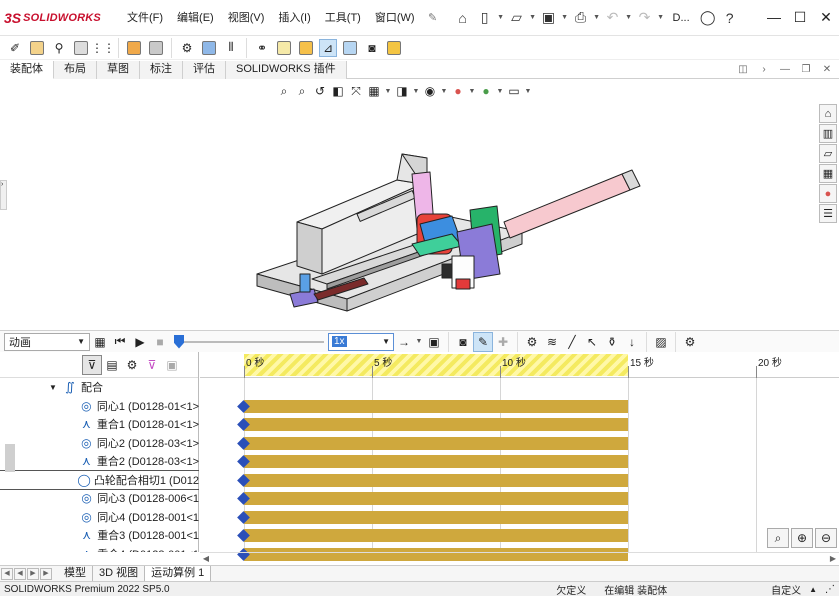  I want to click on tab-layout: 布局, so click(75, 70).